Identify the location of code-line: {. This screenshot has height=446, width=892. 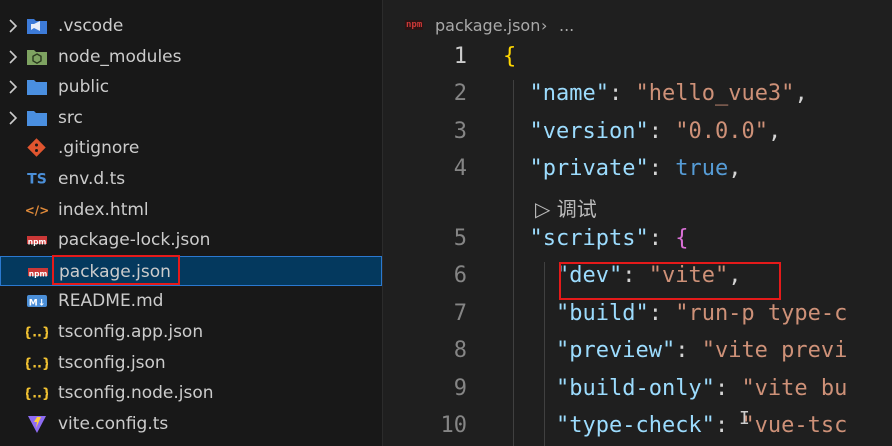
(509, 56).